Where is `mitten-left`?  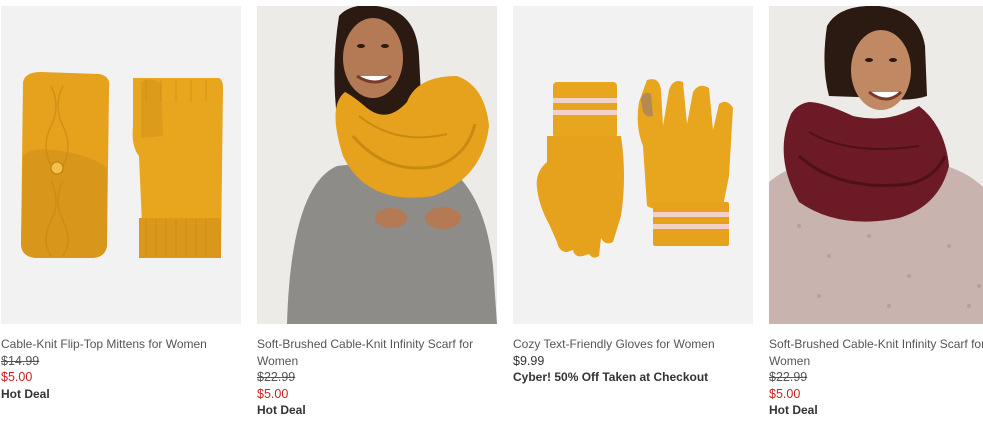
mitten-left is located at coordinates (65, 165).